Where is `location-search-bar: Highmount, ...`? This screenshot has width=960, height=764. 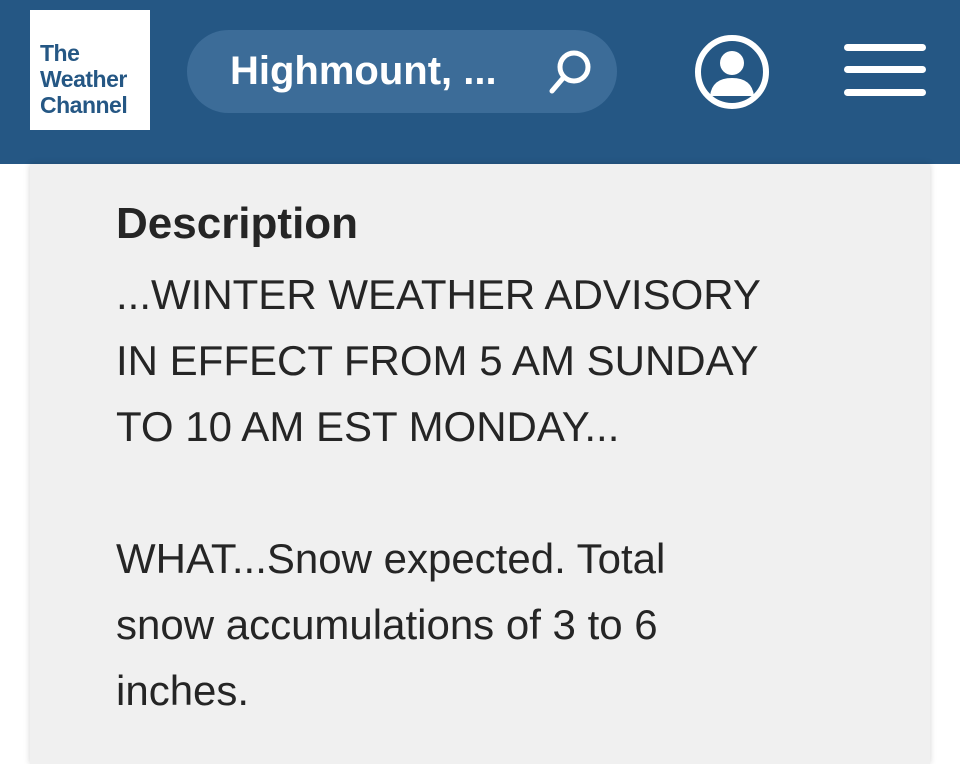
location-search-bar: Highmount, ... is located at coordinates (402, 71).